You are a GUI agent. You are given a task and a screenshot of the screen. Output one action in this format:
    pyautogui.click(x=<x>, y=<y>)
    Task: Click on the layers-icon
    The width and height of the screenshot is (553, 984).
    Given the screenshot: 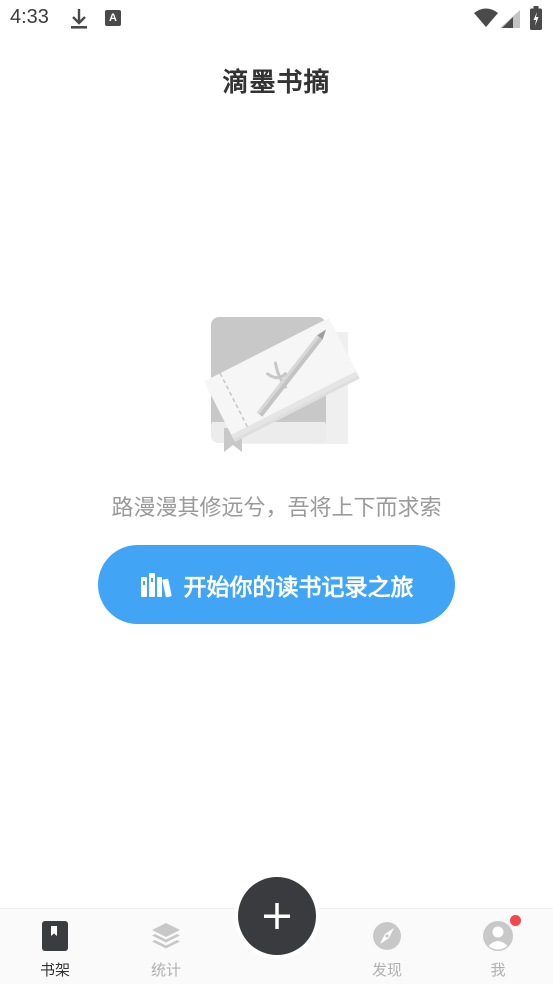 What is the action you would take?
    pyautogui.click(x=166, y=936)
    